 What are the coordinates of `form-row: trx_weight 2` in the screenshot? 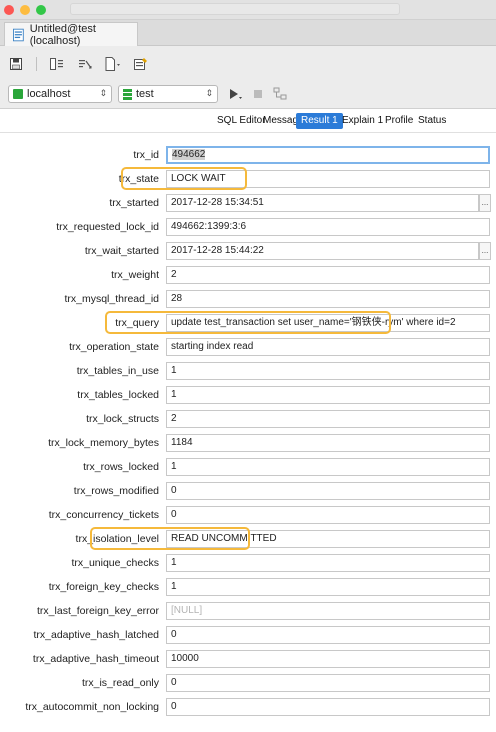 It's located at (248, 276).